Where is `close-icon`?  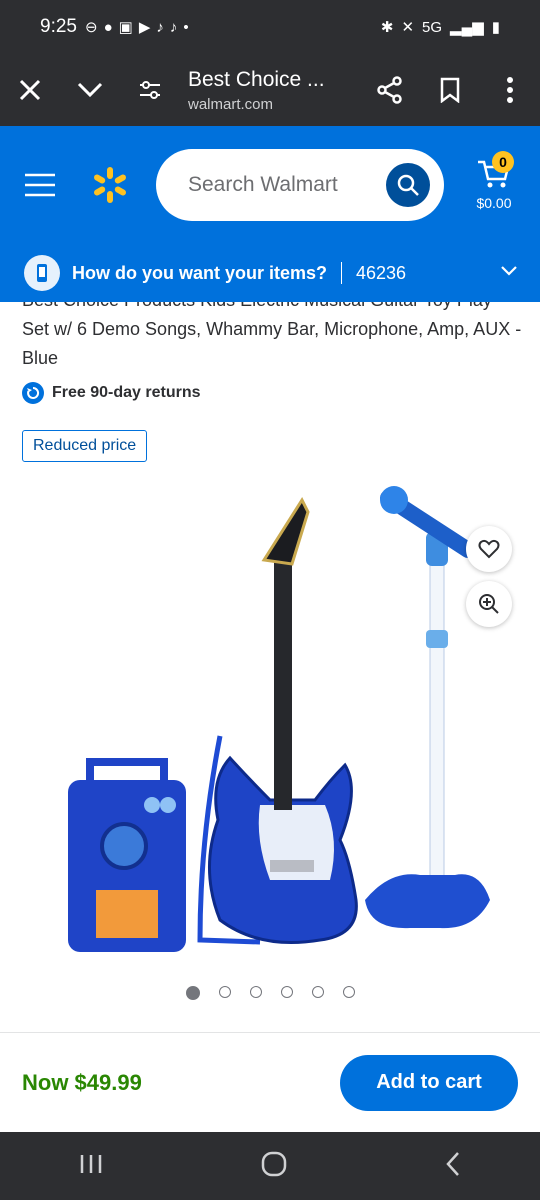 close-icon is located at coordinates (30, 90).